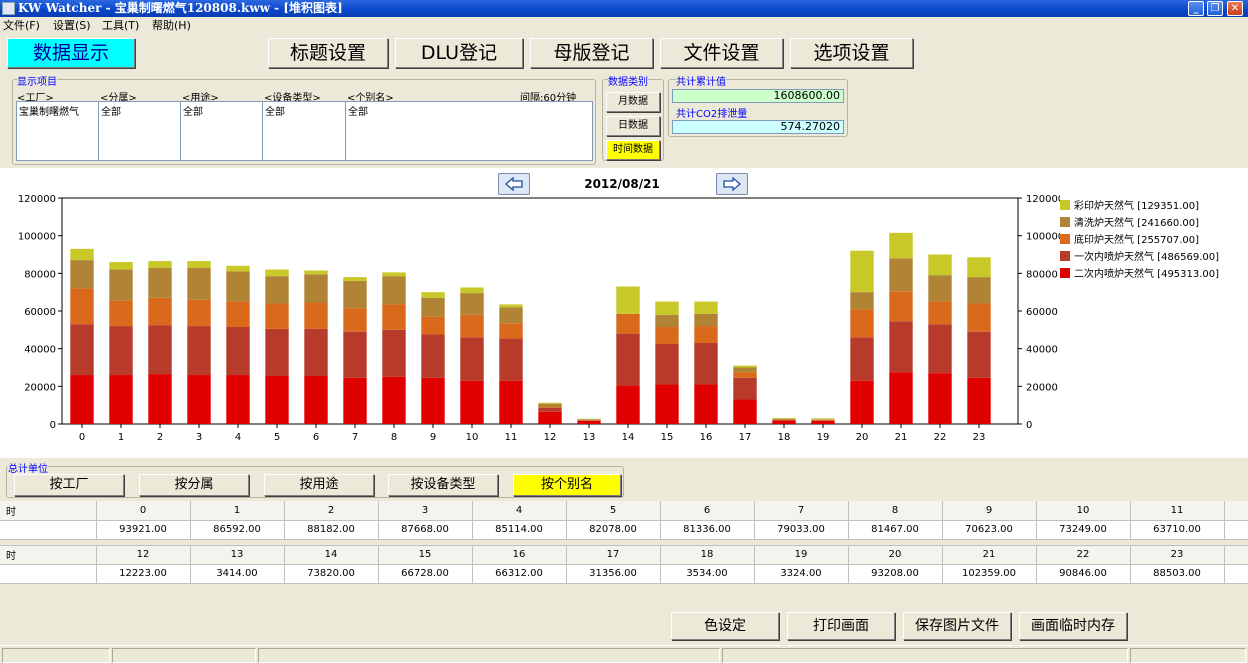  What do you see at coordinates (633, 150) in the screenshot?
I see `time-data-button: 时间数据` at bounding box center [633, 150].